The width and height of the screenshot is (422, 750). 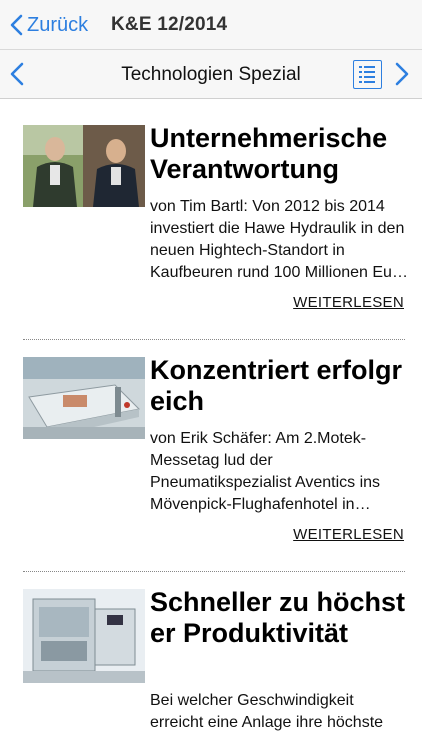 I want to click on next-section-button, so click(x=402, y=76).